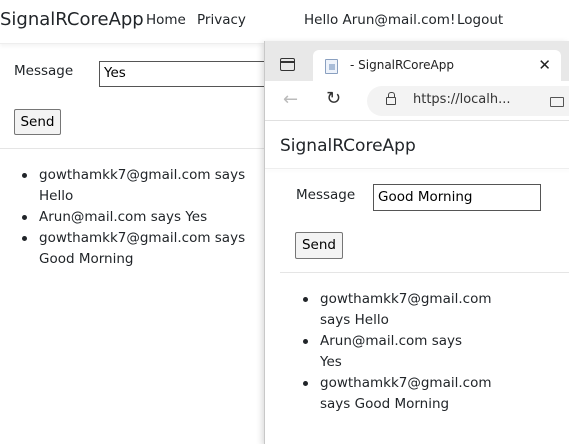 The image size is (569, 444). I want to click on close-icon: ✕, so click(544, 65).